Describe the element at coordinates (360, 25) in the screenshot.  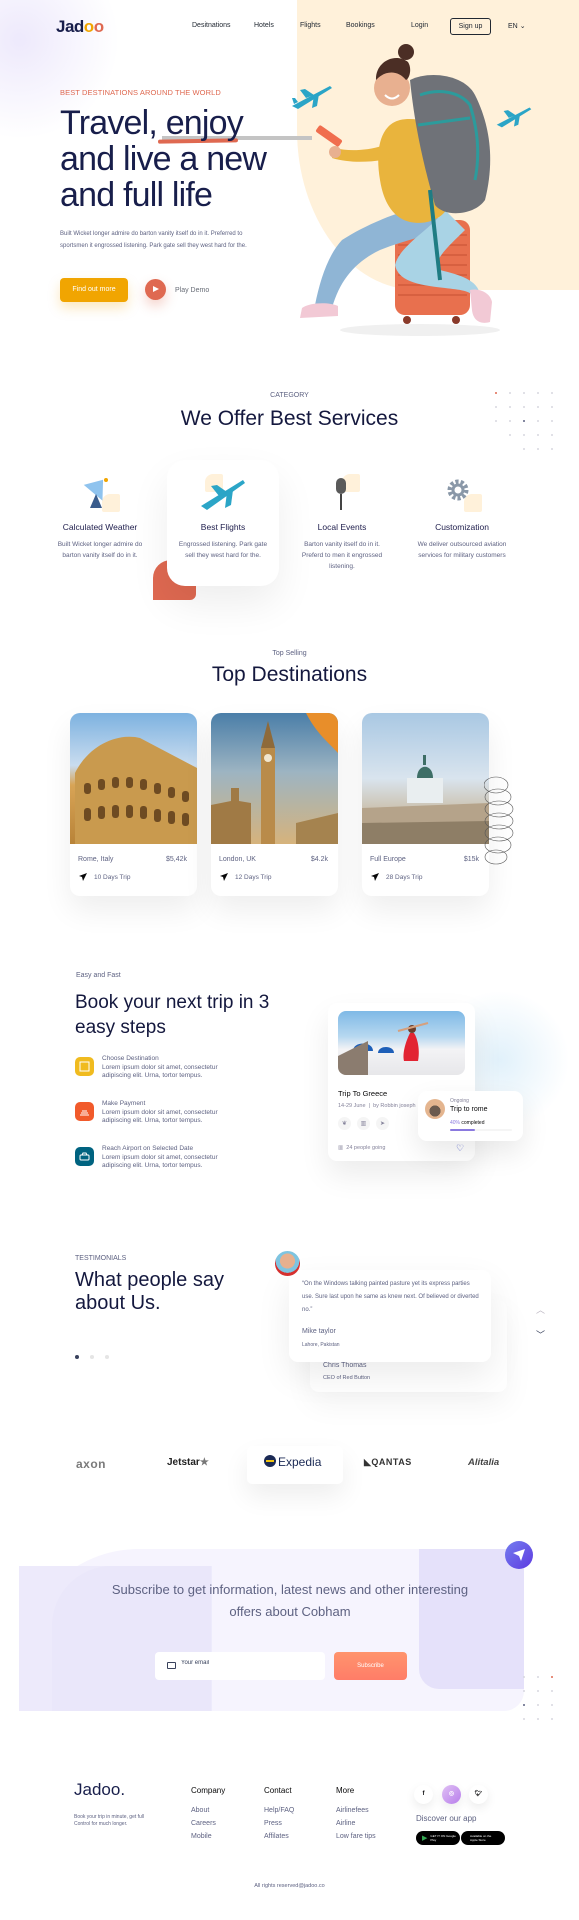
I see `nav-bookings: Bookings` at that location.